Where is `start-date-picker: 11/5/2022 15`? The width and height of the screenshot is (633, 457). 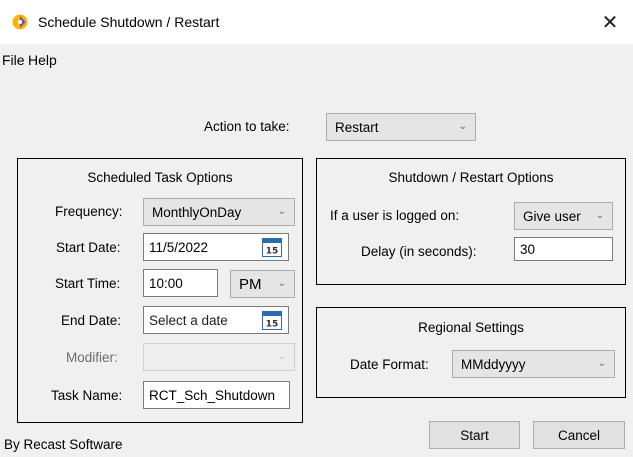
start-date-picker: 11/5/2022 15 is located at coordinates (216, 247).